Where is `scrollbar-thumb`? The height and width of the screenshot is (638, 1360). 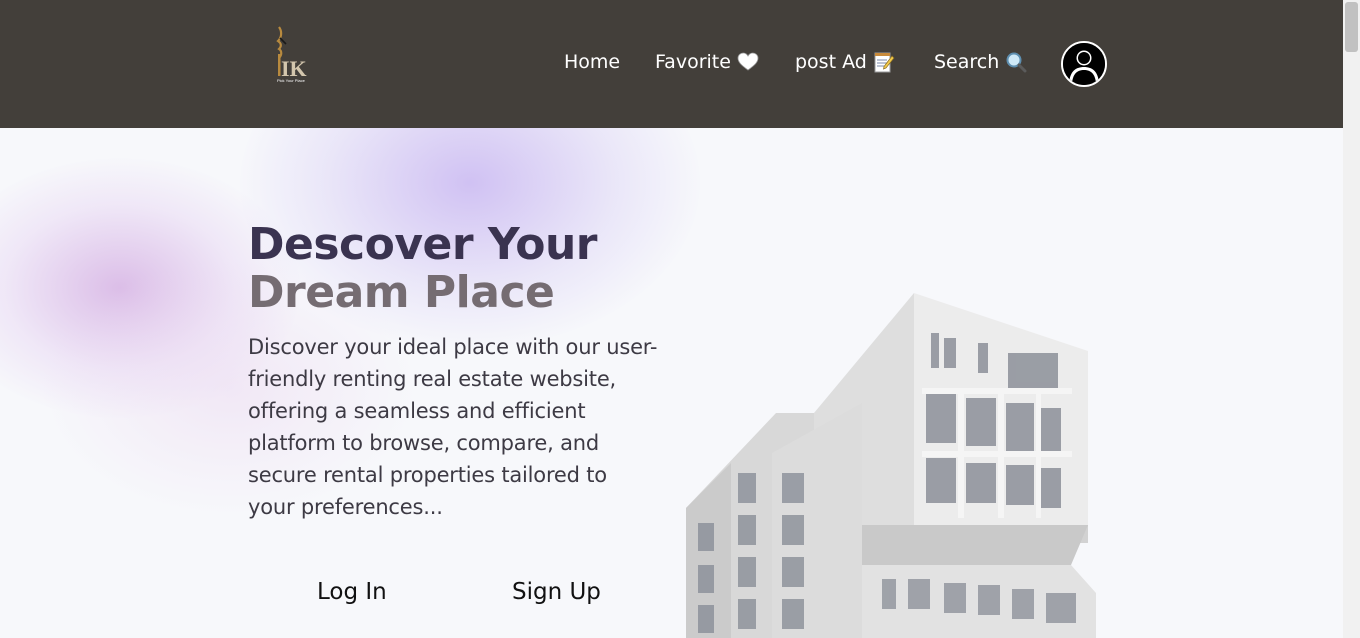 scrollbar-thumb is located at coordinates (1351, 27).